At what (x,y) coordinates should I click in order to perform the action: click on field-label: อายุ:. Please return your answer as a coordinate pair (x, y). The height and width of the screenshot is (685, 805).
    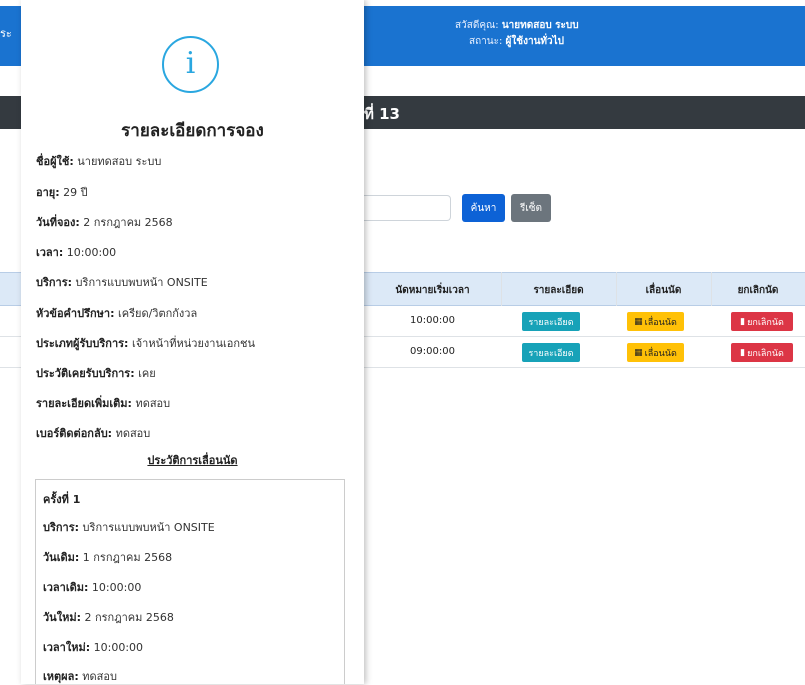
    Looking at the image, I should click on (48, 192).